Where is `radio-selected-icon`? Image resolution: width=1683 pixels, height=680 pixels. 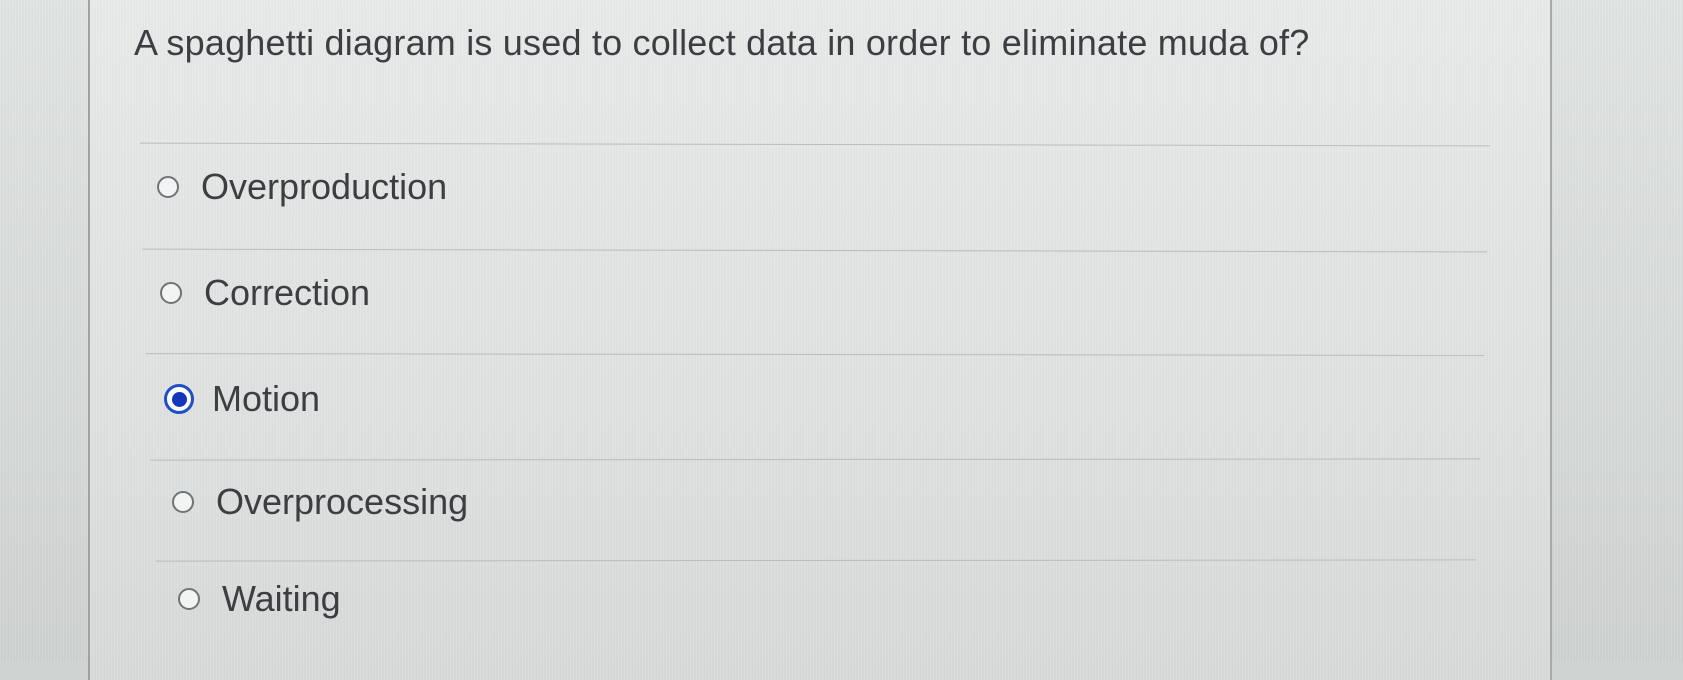 radio-selected-icon is located at coordinates (179, 399).